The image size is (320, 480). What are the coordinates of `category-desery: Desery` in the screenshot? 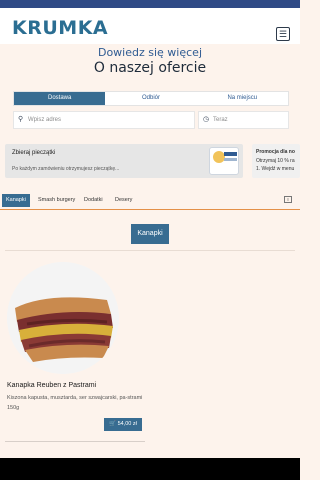 It's located at (123, 200).